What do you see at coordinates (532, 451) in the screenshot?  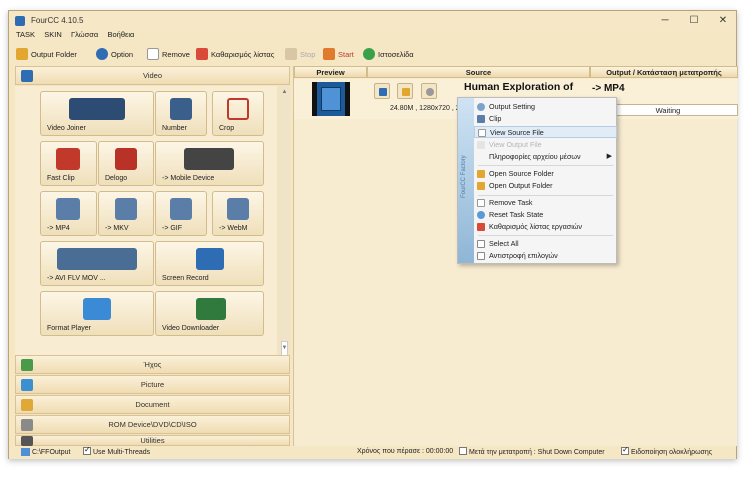 I see `after-convert-checkbox: Μετά την μετατροπή : Shut Down Computer` at bounding box center [532, 451].